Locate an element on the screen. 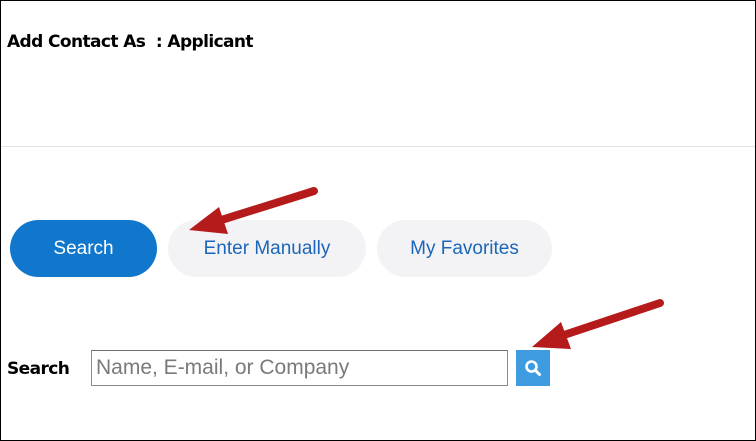 Image resolution: width=756 pixels, height=441 pixels. search-icon is located at coordinates (533, 368).